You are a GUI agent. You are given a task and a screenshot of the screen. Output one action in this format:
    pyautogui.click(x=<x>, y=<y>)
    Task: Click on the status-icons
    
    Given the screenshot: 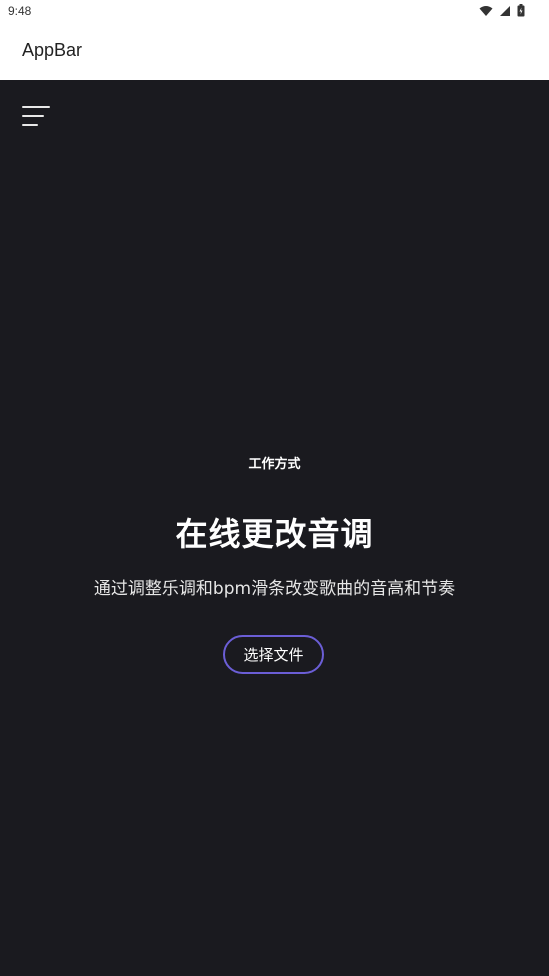 What is the action you would take?
    pyautogui.click(x=502, y=10)
    